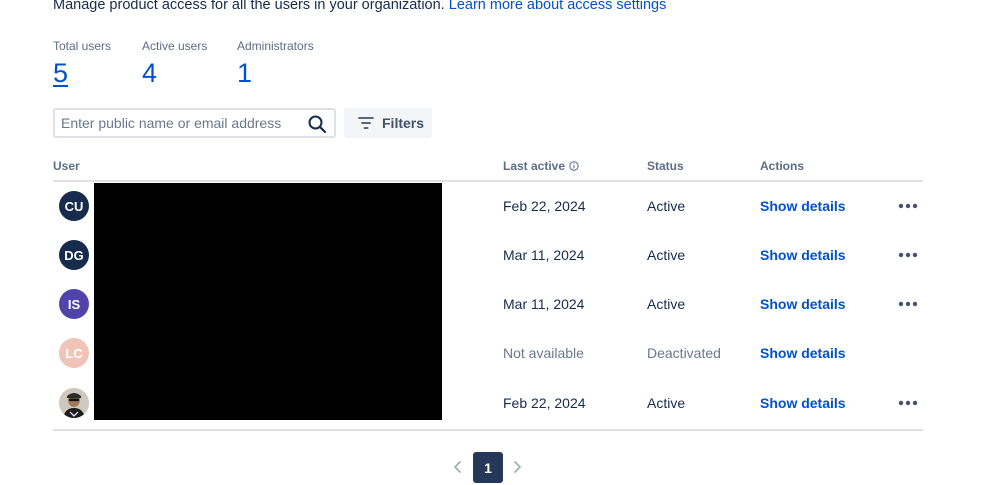  I want to click on avatar: DG, so click(74, 255).